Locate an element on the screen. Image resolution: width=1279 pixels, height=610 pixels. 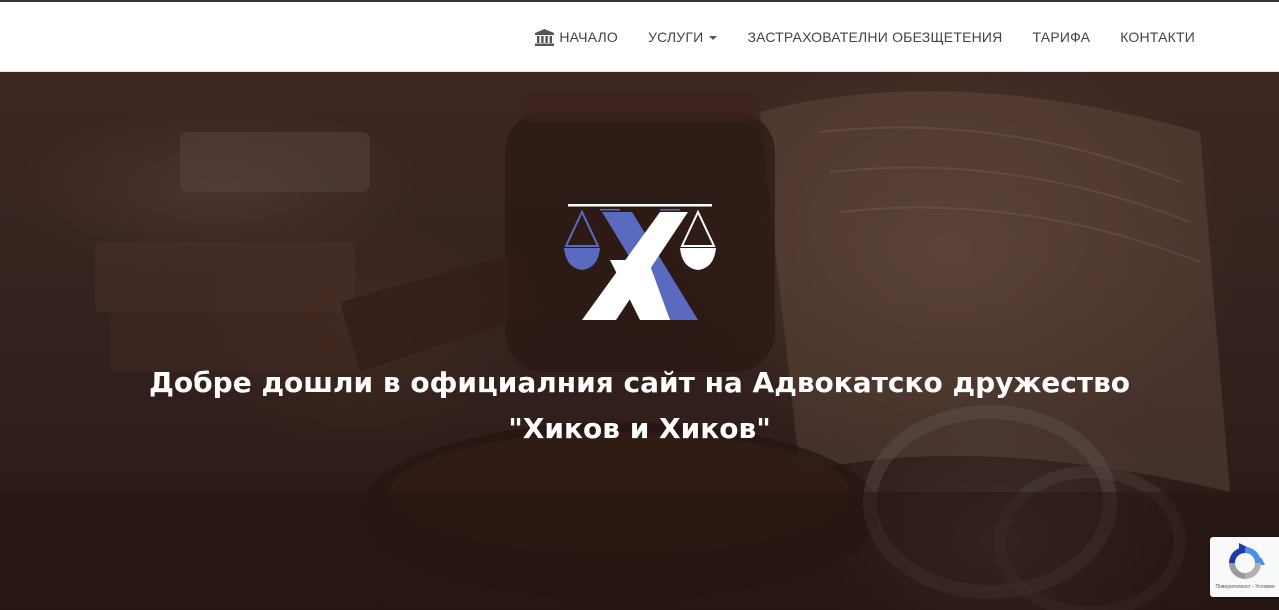
nav-item-contacts: КОНТАКТИ is located at coordinates (1150, 37).